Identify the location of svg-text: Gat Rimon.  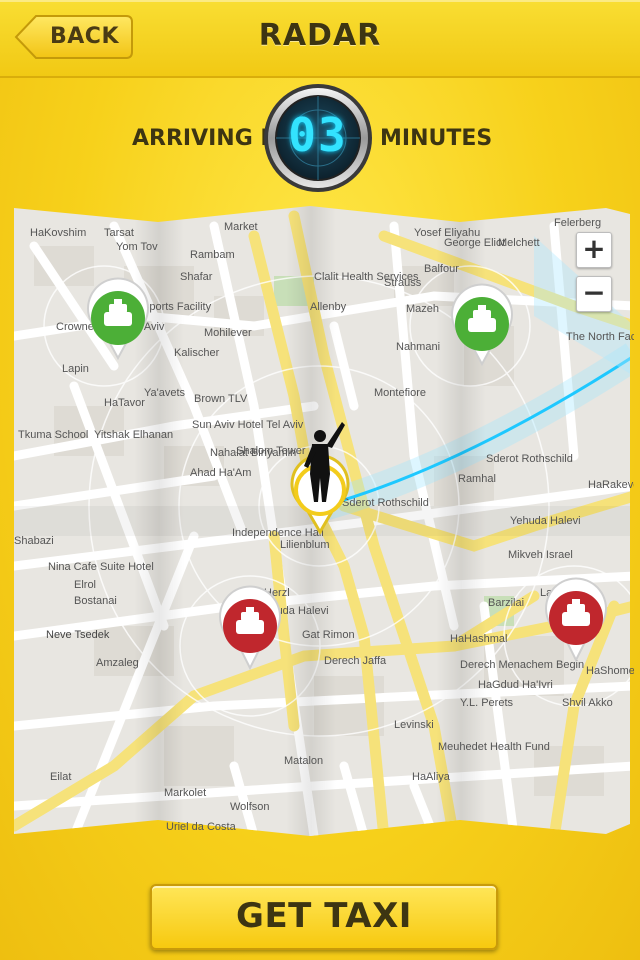
(328, 635).